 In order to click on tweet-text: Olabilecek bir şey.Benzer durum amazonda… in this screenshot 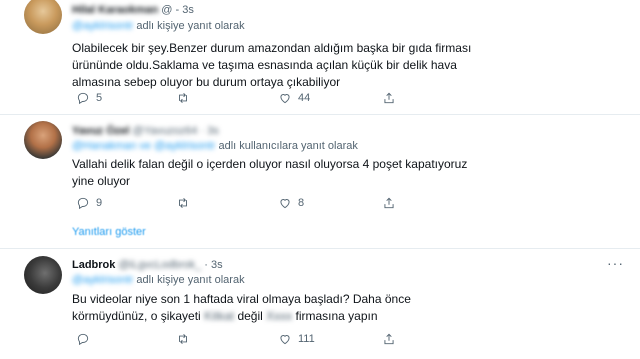, I will do `click(272, 65)`.